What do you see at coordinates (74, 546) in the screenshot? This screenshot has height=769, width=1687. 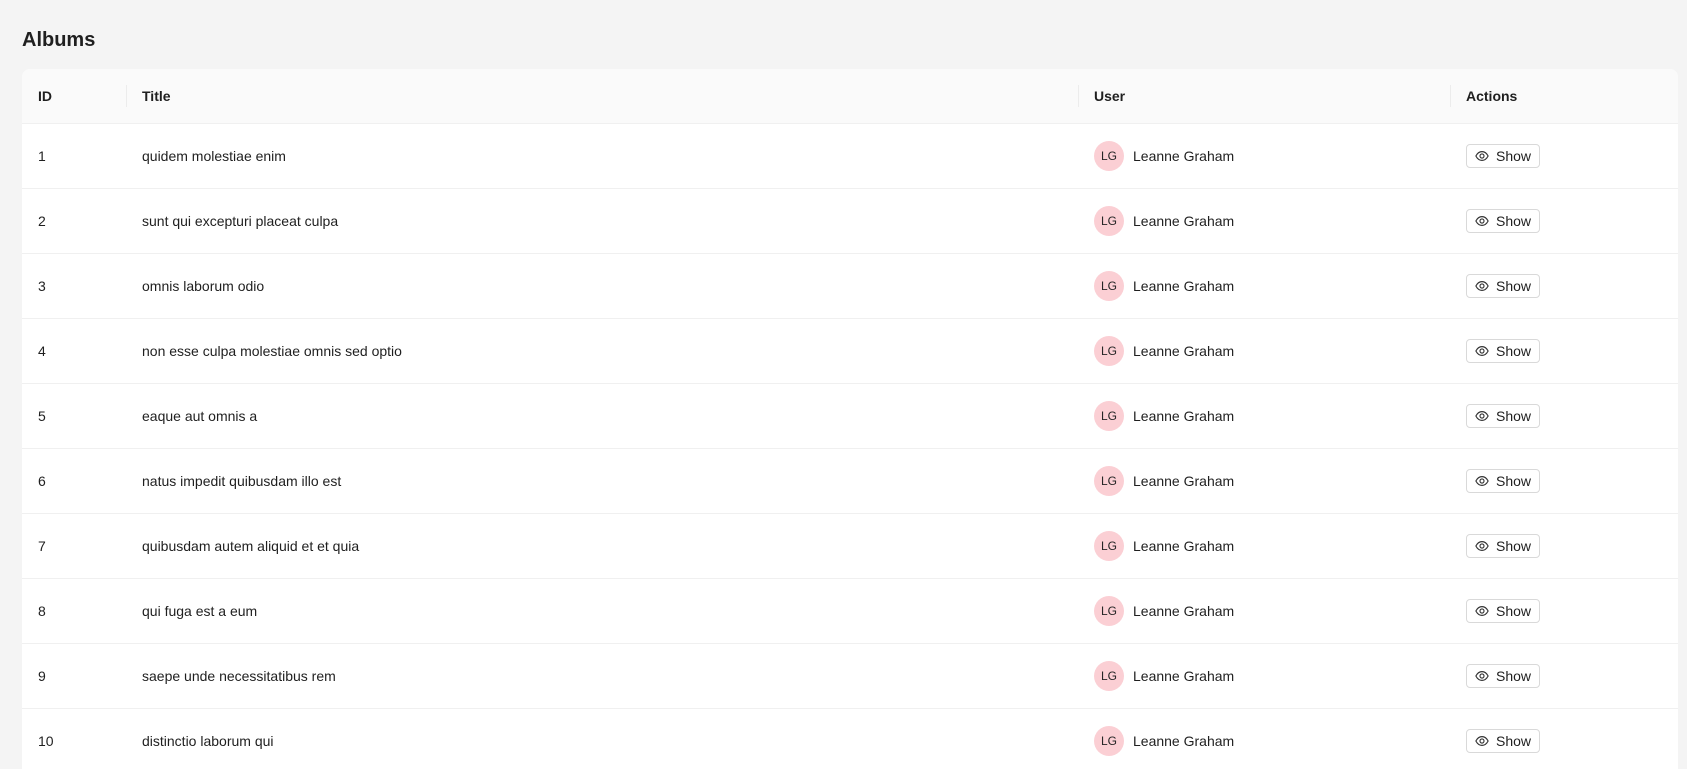 I see `album-id-cell: 7` at bounding box center [74, 546].